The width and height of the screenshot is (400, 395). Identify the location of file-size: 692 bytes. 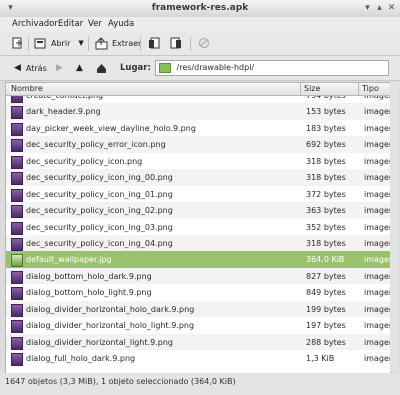
(326, 145).